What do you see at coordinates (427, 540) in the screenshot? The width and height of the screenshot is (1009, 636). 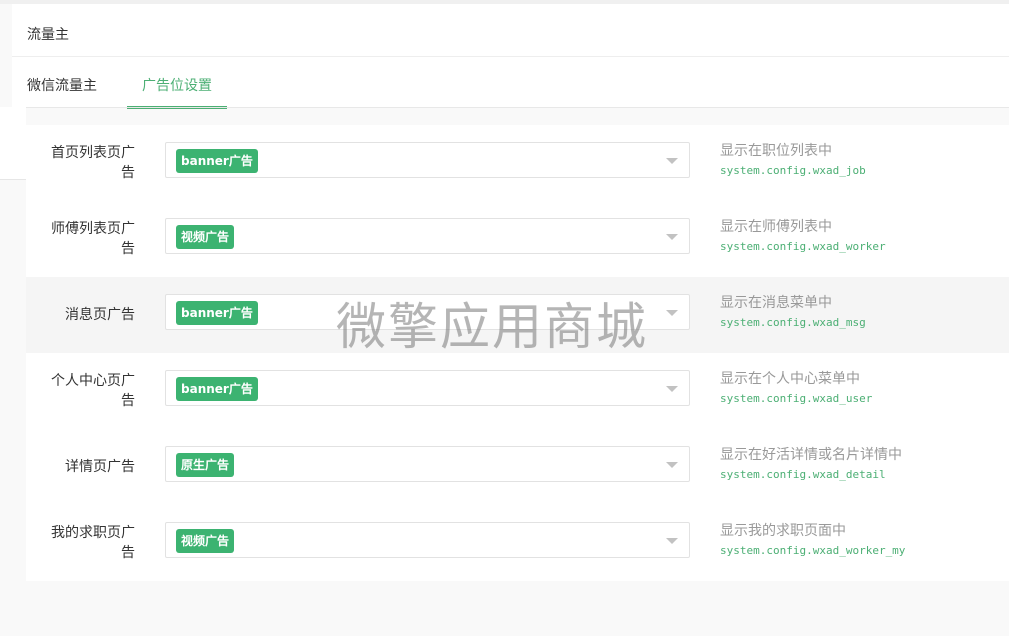 I see `my-job-ad-select: 视频广告` at bounding box center [427, 540].